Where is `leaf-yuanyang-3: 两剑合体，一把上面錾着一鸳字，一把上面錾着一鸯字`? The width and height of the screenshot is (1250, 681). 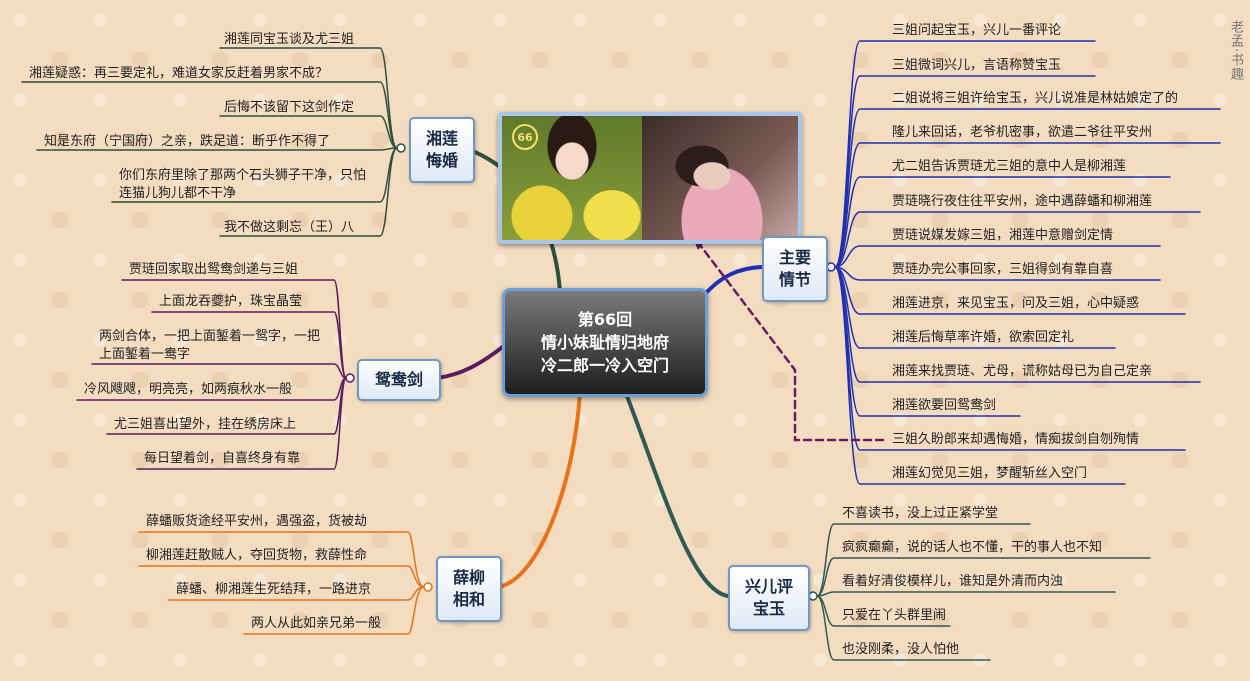 leaf-yuanyang-3: 两剑合体，一把上面錾着一鸳字，一把上面錾着一鸯字 is located at coordinates (210, 345).